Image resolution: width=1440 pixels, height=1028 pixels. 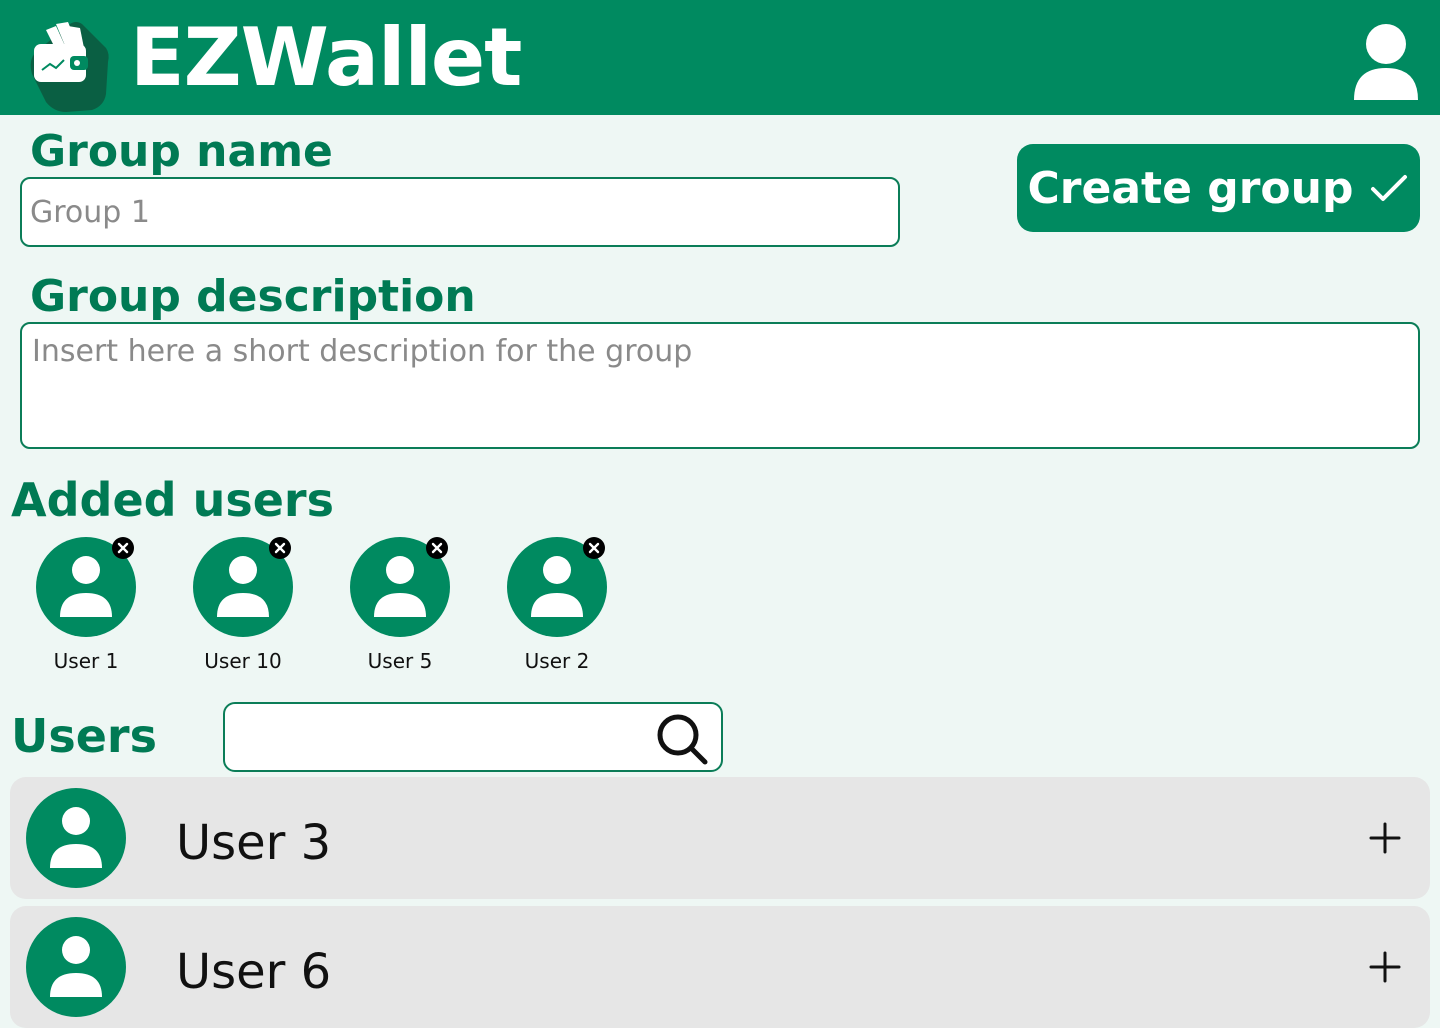 What do you see at coordinates (720, 385) in the screenshot?
I see `group-description-input` at bounding box center [720, 385].